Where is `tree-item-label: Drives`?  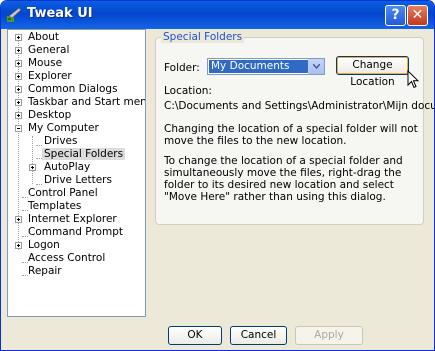
tree-item-label: Drives is located at coordinates (61, 141).